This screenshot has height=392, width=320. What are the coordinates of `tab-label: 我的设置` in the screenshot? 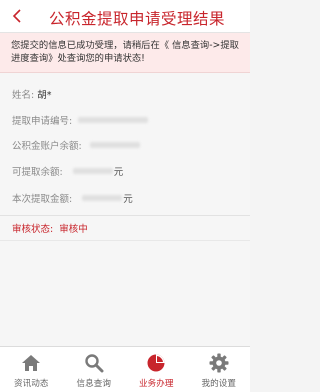 It's located at (218, 384).